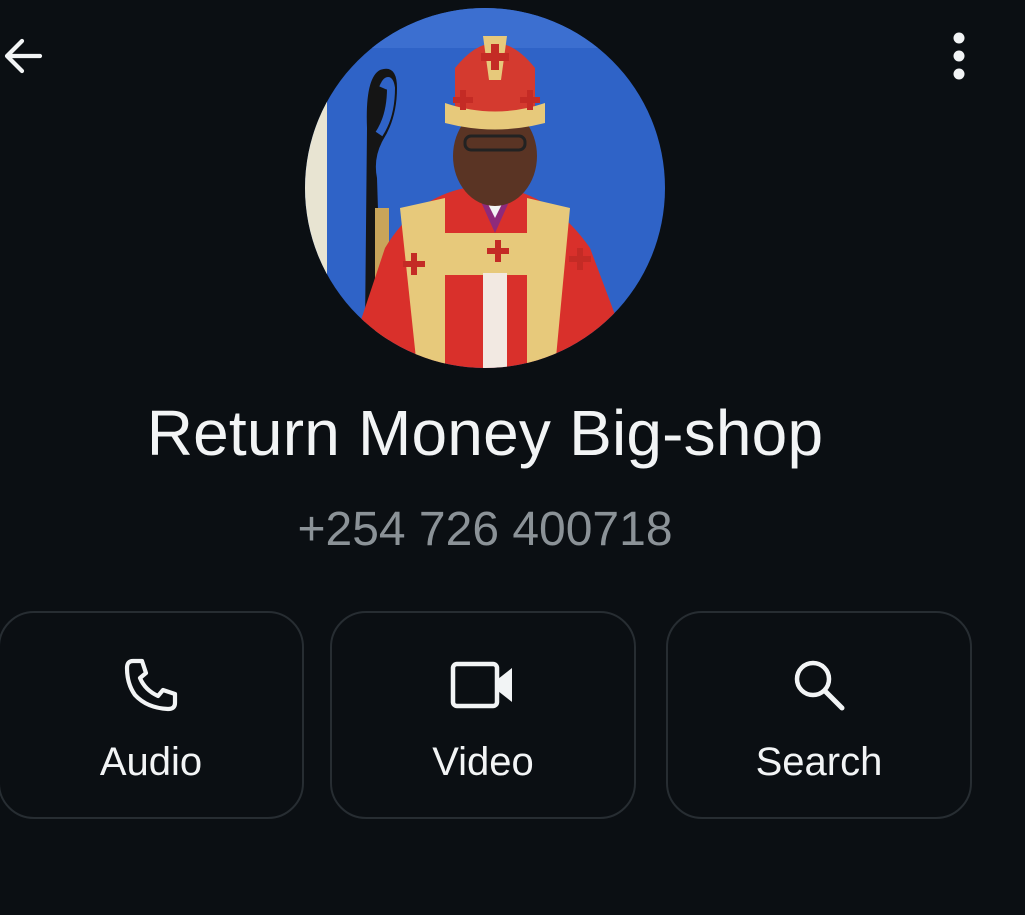 This screenshot has width=1025, height=915. I want to click on more-options-button, so click(959, 56).